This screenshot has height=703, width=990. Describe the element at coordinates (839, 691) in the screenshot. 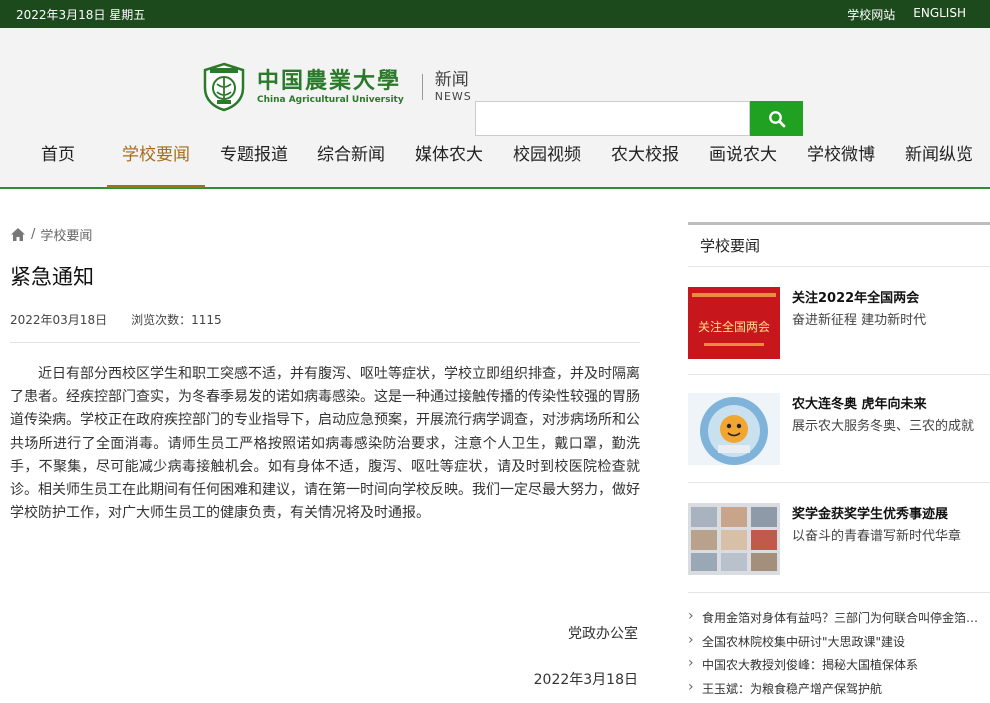

I see `news-link: 王玉斌：为粮食稳产增产保驾护航` at that location.